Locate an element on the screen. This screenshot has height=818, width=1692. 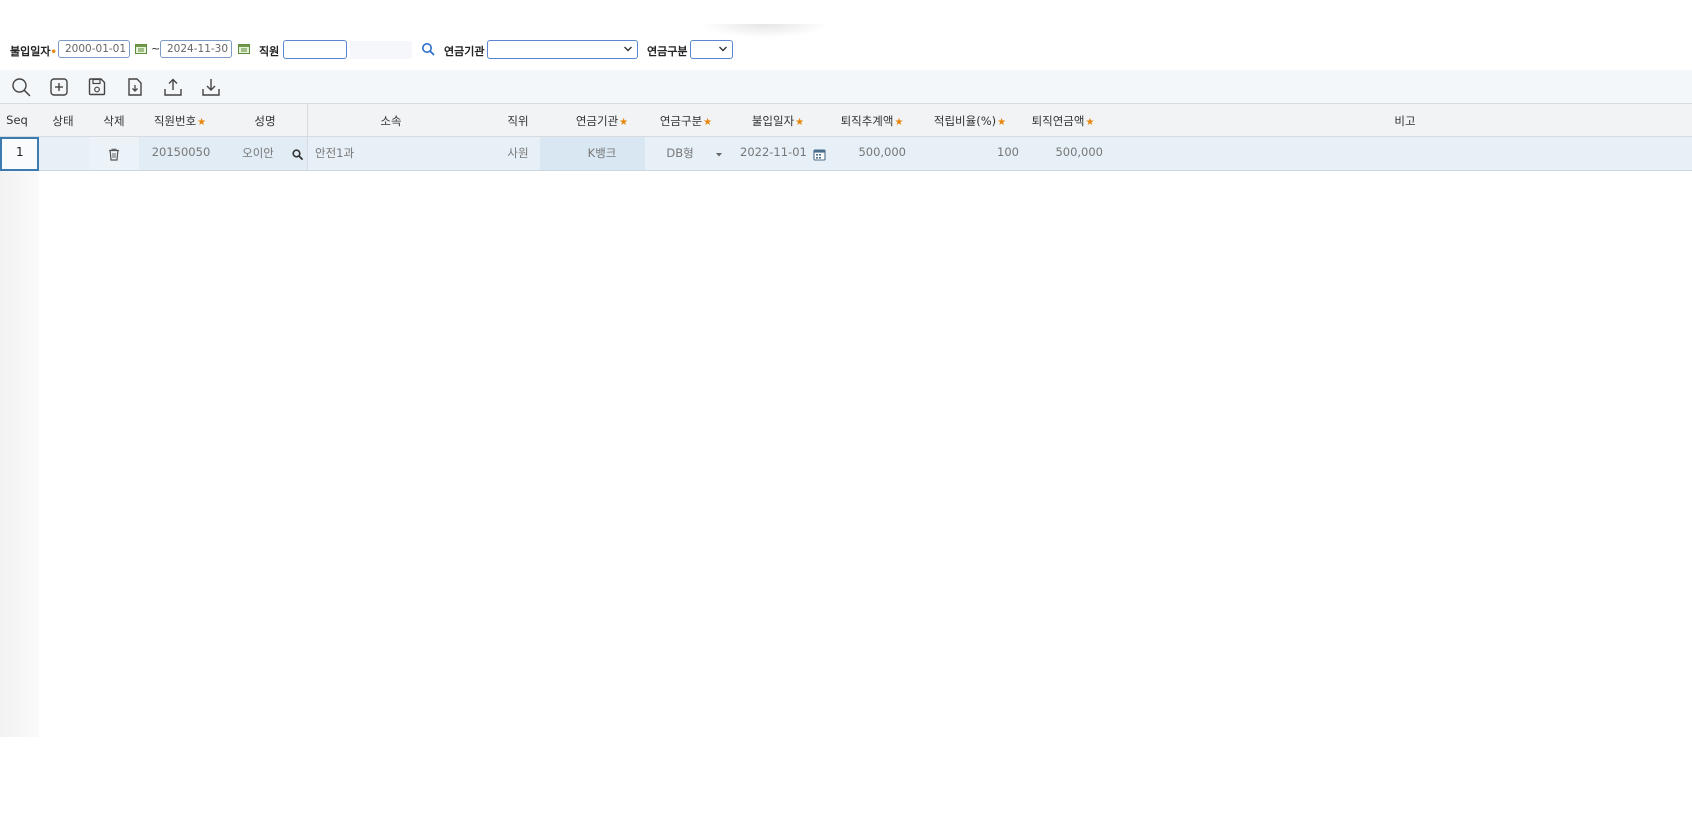
col-header-status: 상태 is located at coordinates (62, 121).